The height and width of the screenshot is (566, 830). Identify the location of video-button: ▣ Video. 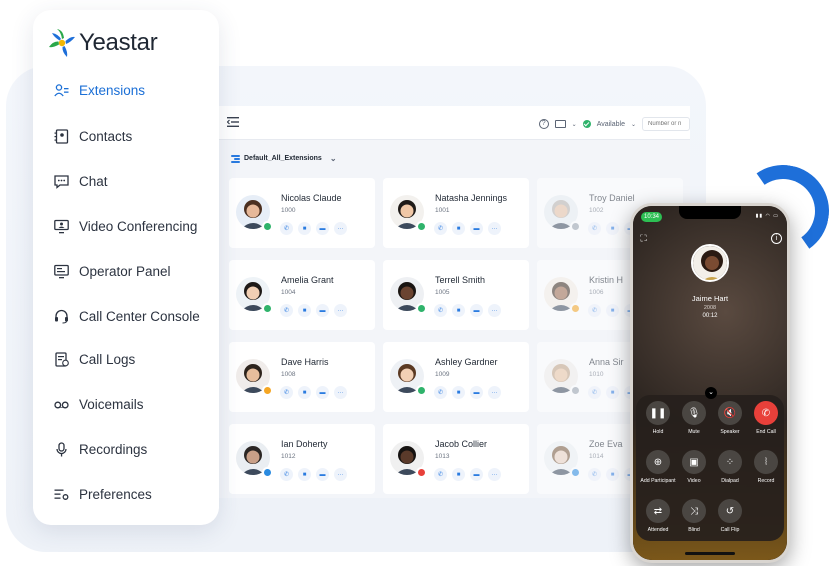
(694, 467).